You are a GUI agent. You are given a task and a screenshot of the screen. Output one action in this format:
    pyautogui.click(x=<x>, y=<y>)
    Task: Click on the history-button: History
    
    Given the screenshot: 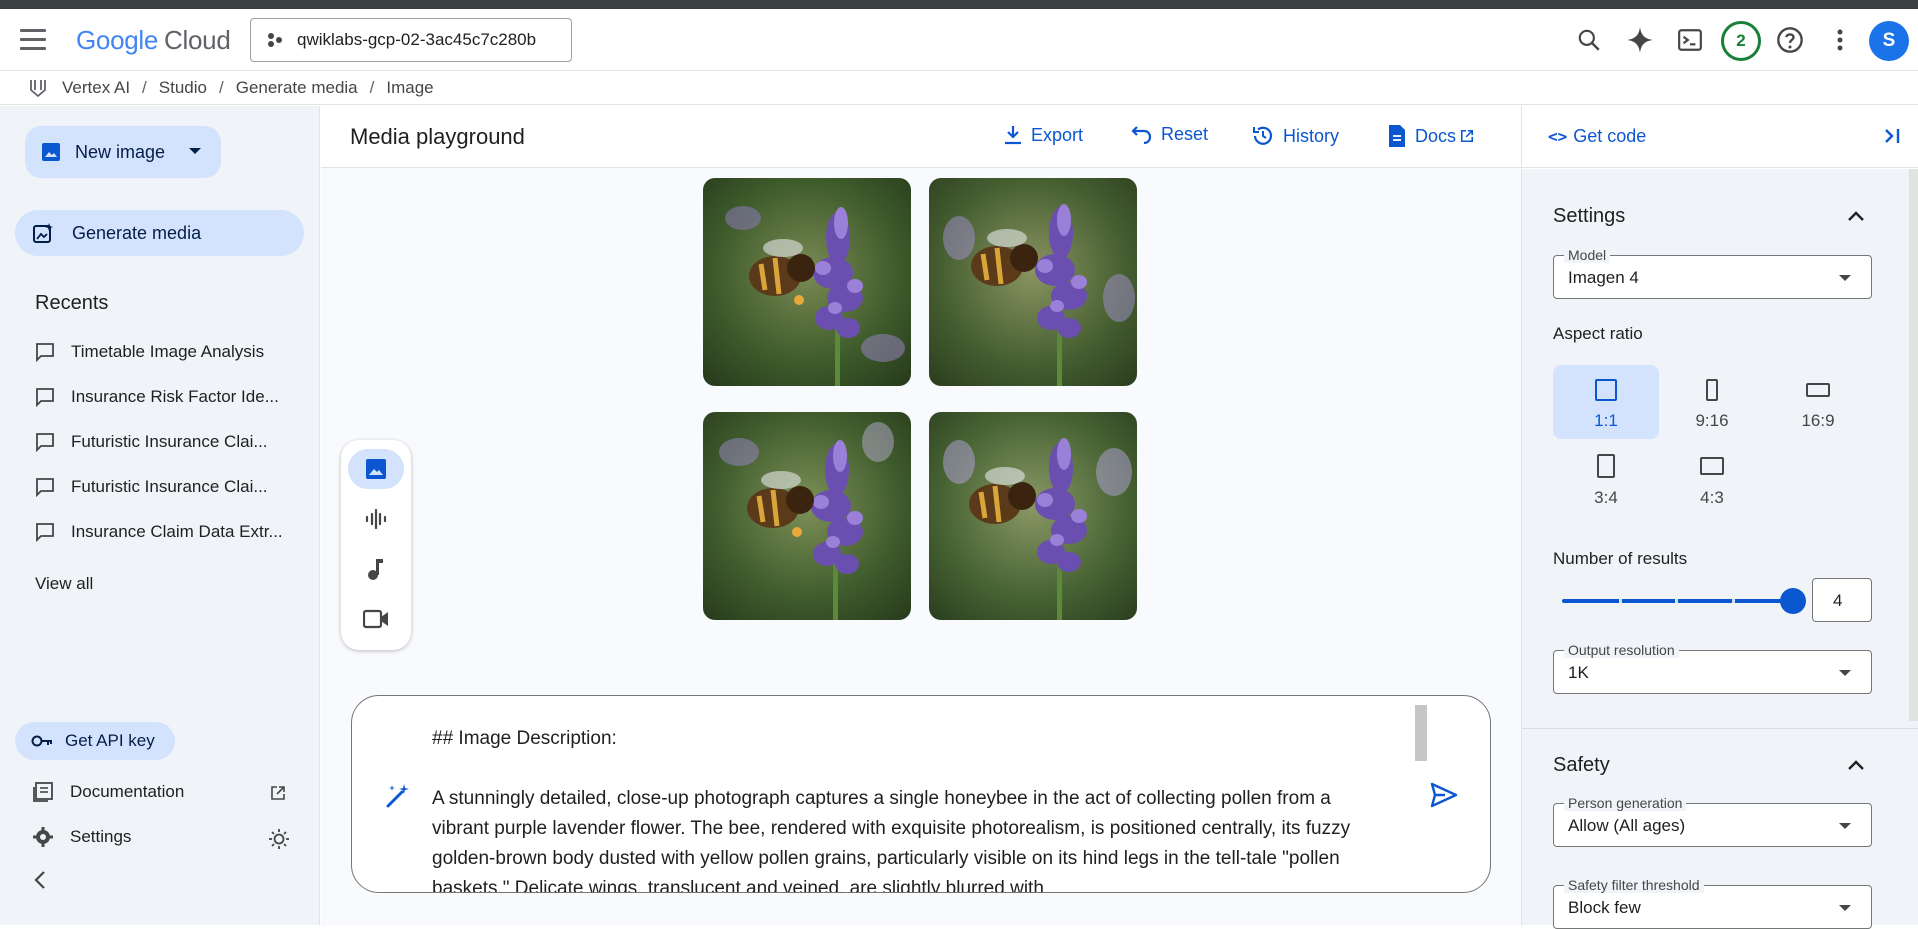 What is the action you would take?
    pyautogui.click(x=1295, y=136)
    